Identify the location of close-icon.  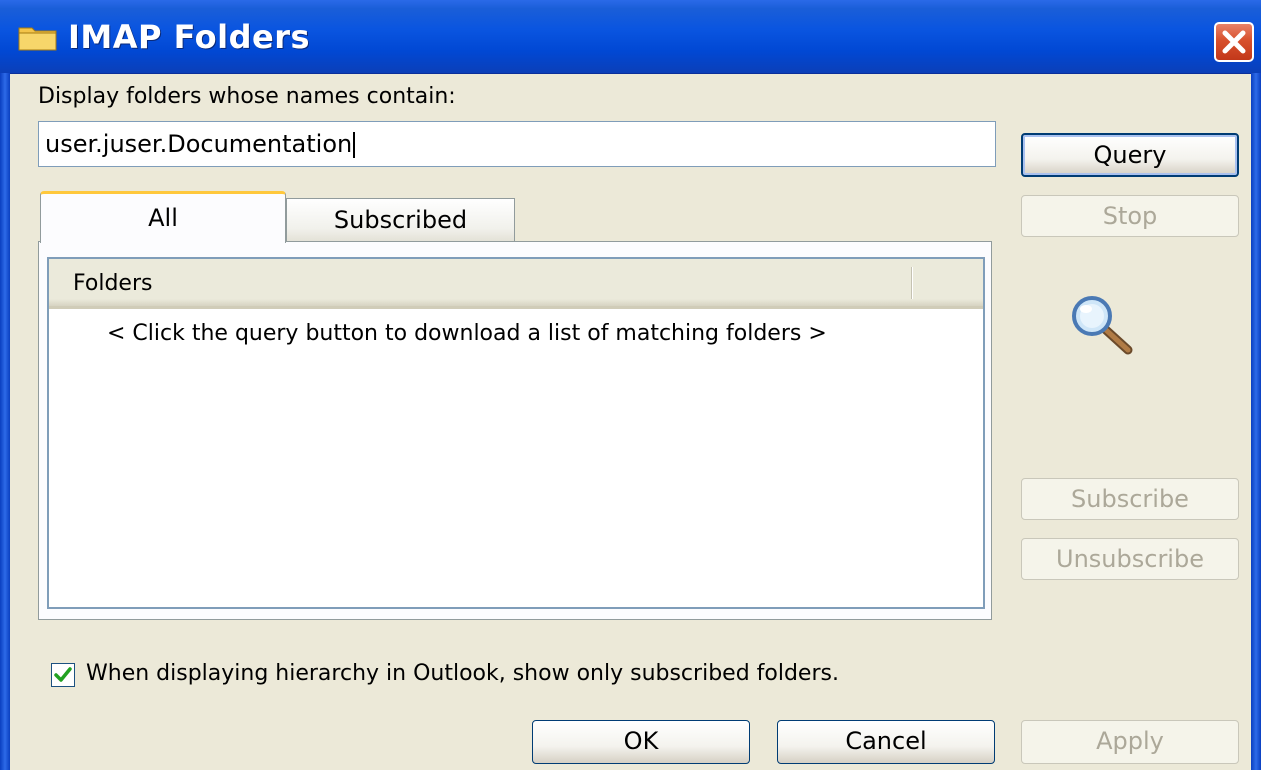
(1234, 42).